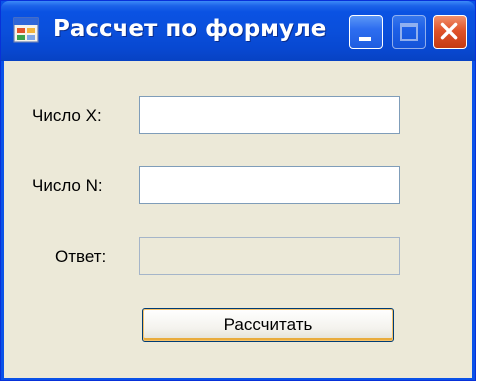  What do you see at coordinates (67, 185) in the screenshot?
I see `n-label: Число N:` at bounding box center [67, 185].